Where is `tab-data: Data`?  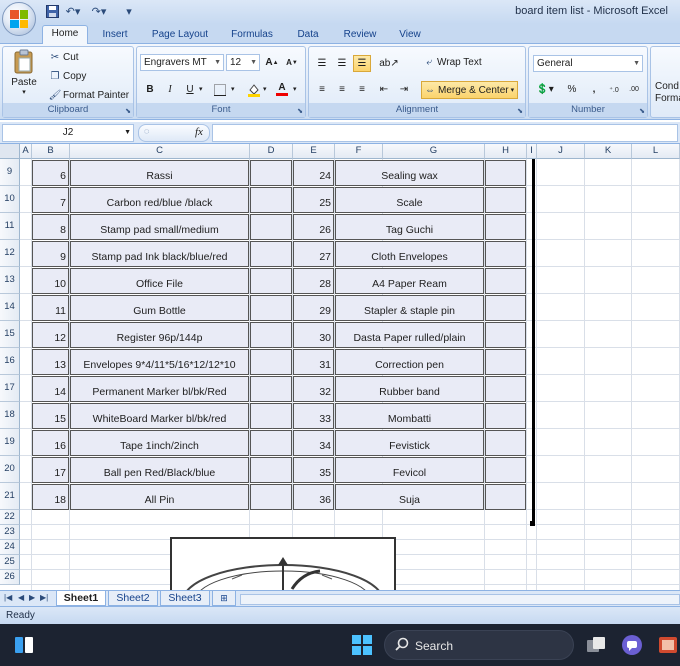
tab-data: Data is located at coordinates (308, 35).